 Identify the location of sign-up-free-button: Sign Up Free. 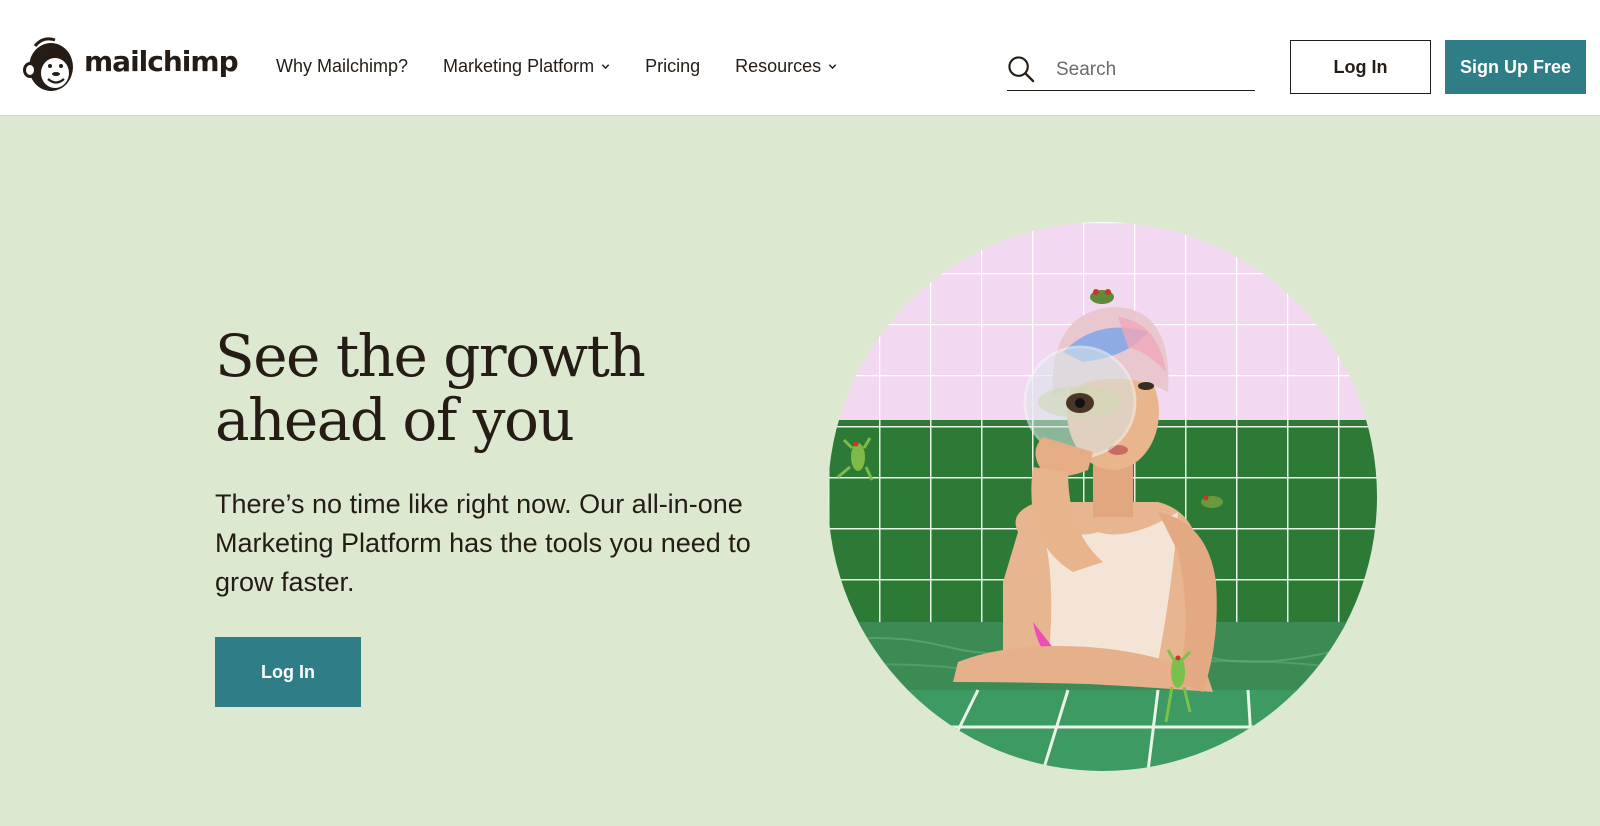
(1515, 67).